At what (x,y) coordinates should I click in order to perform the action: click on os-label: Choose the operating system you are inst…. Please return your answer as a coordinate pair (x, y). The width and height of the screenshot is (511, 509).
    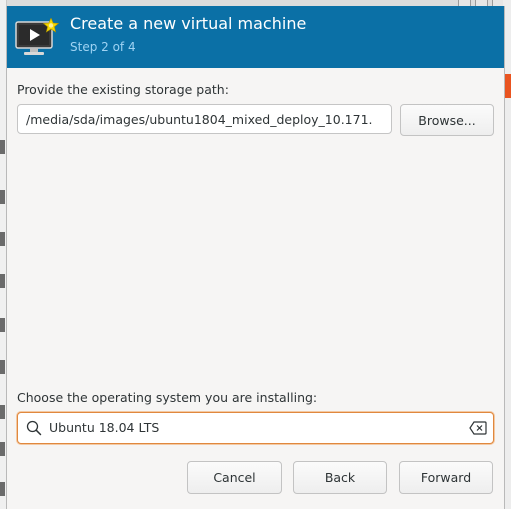
    Looking at the image, I should click on (167, 397).